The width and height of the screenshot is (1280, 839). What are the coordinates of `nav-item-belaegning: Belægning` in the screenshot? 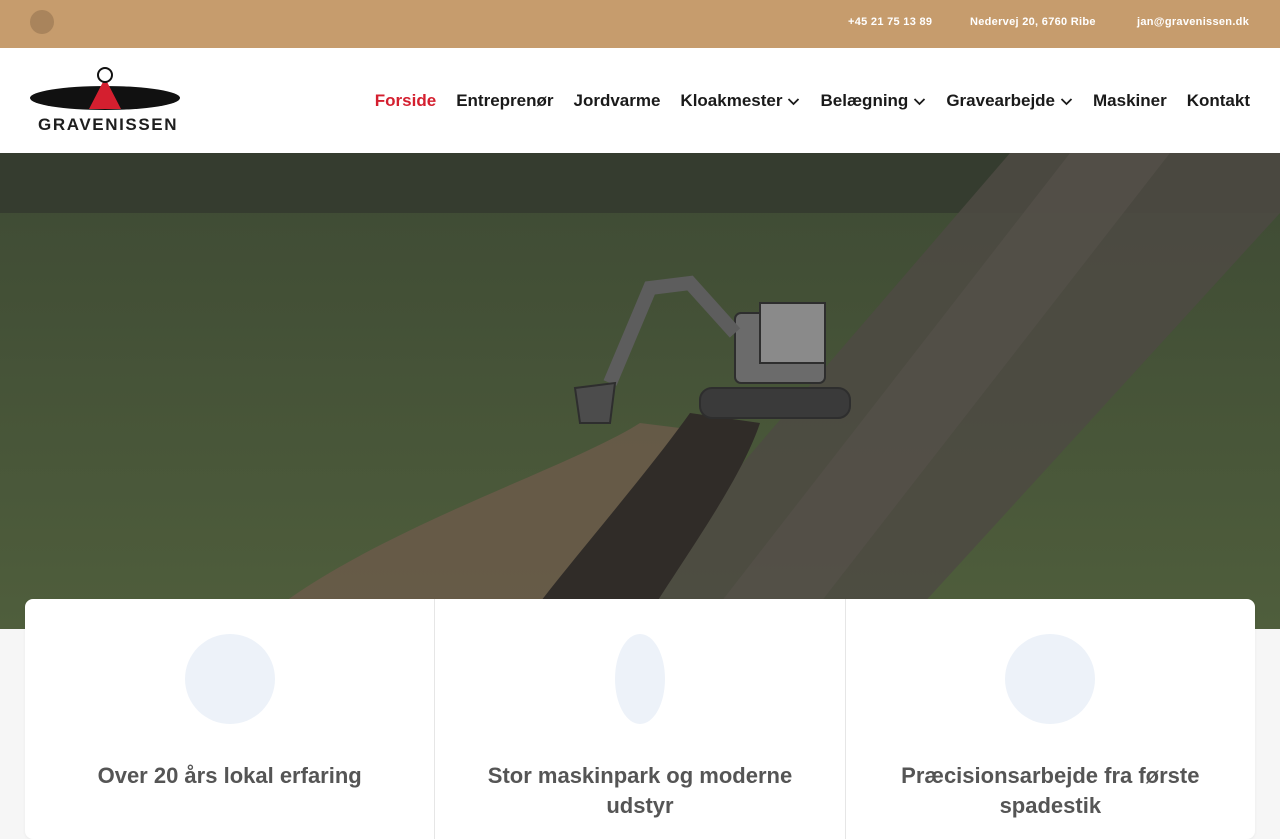 It's located at (873, 101).